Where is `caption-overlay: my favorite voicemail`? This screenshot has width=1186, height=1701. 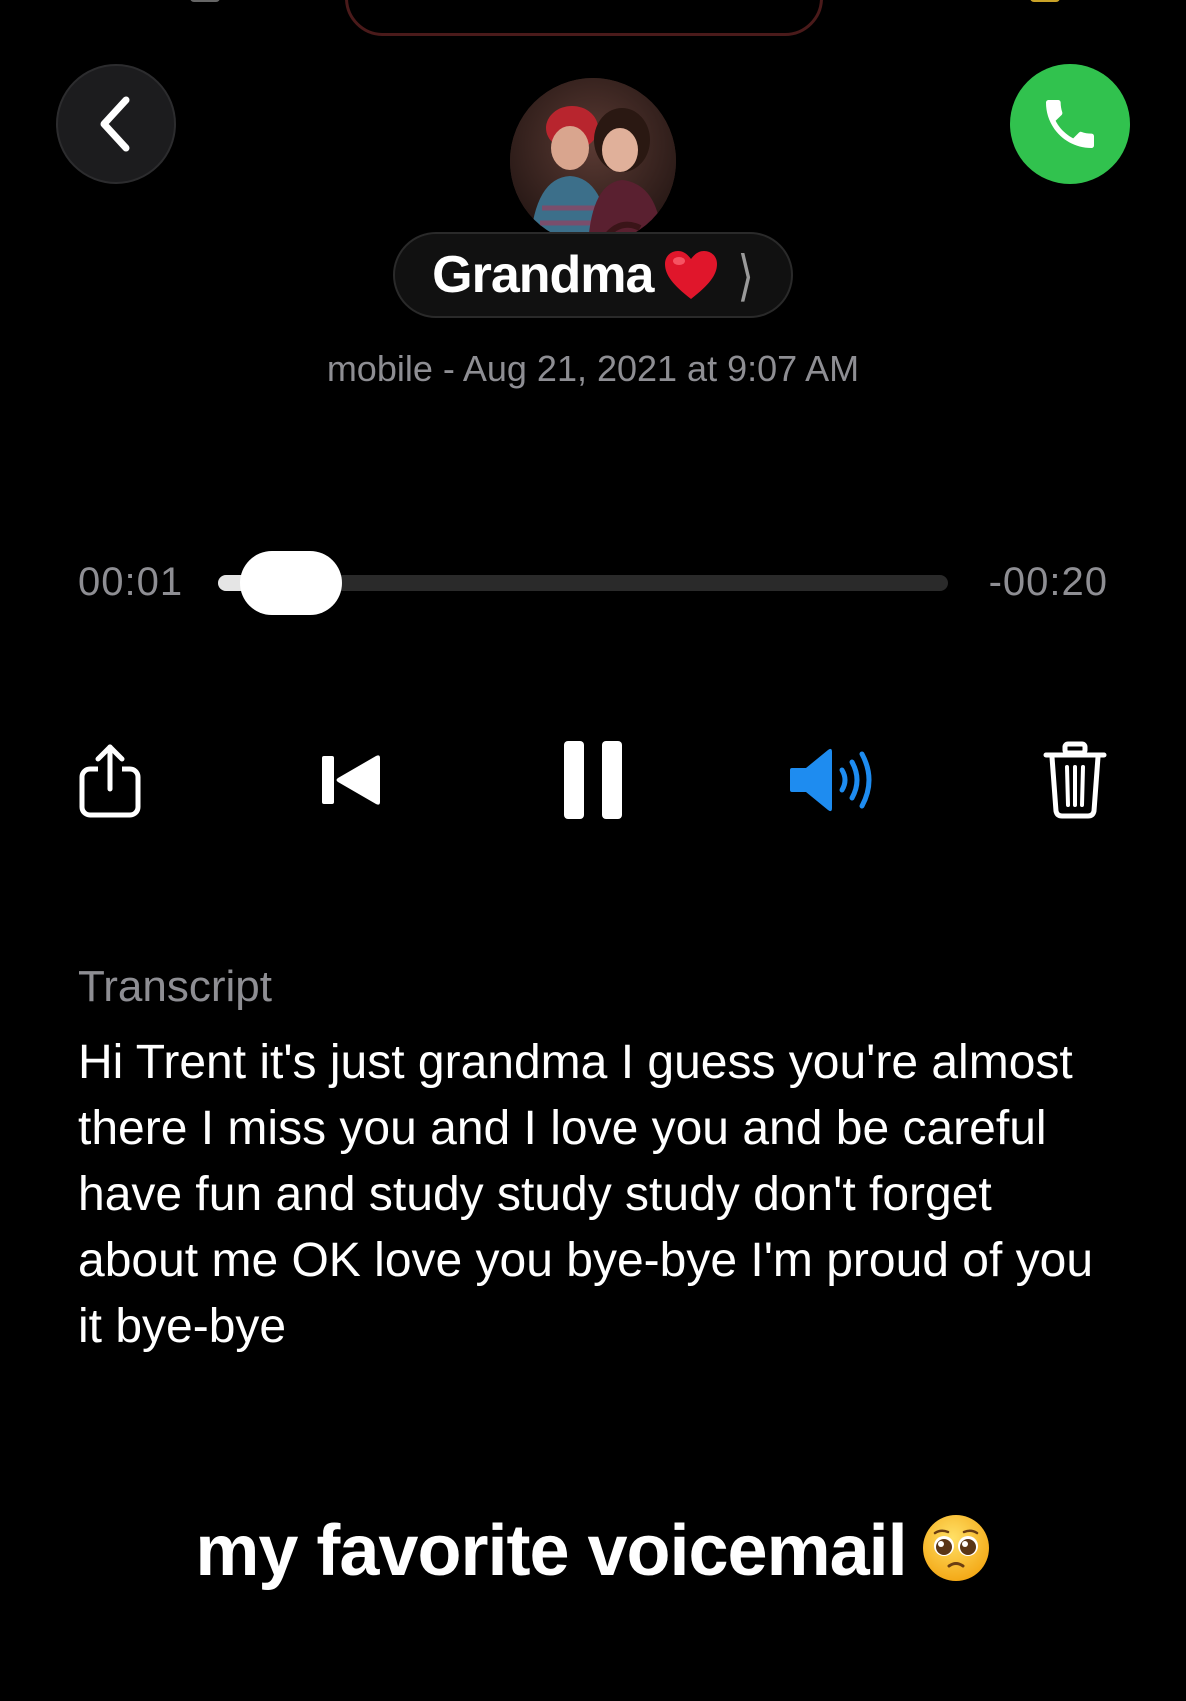
caption-overlay: my favorite voicemail is located at coordinates (593, 1551).